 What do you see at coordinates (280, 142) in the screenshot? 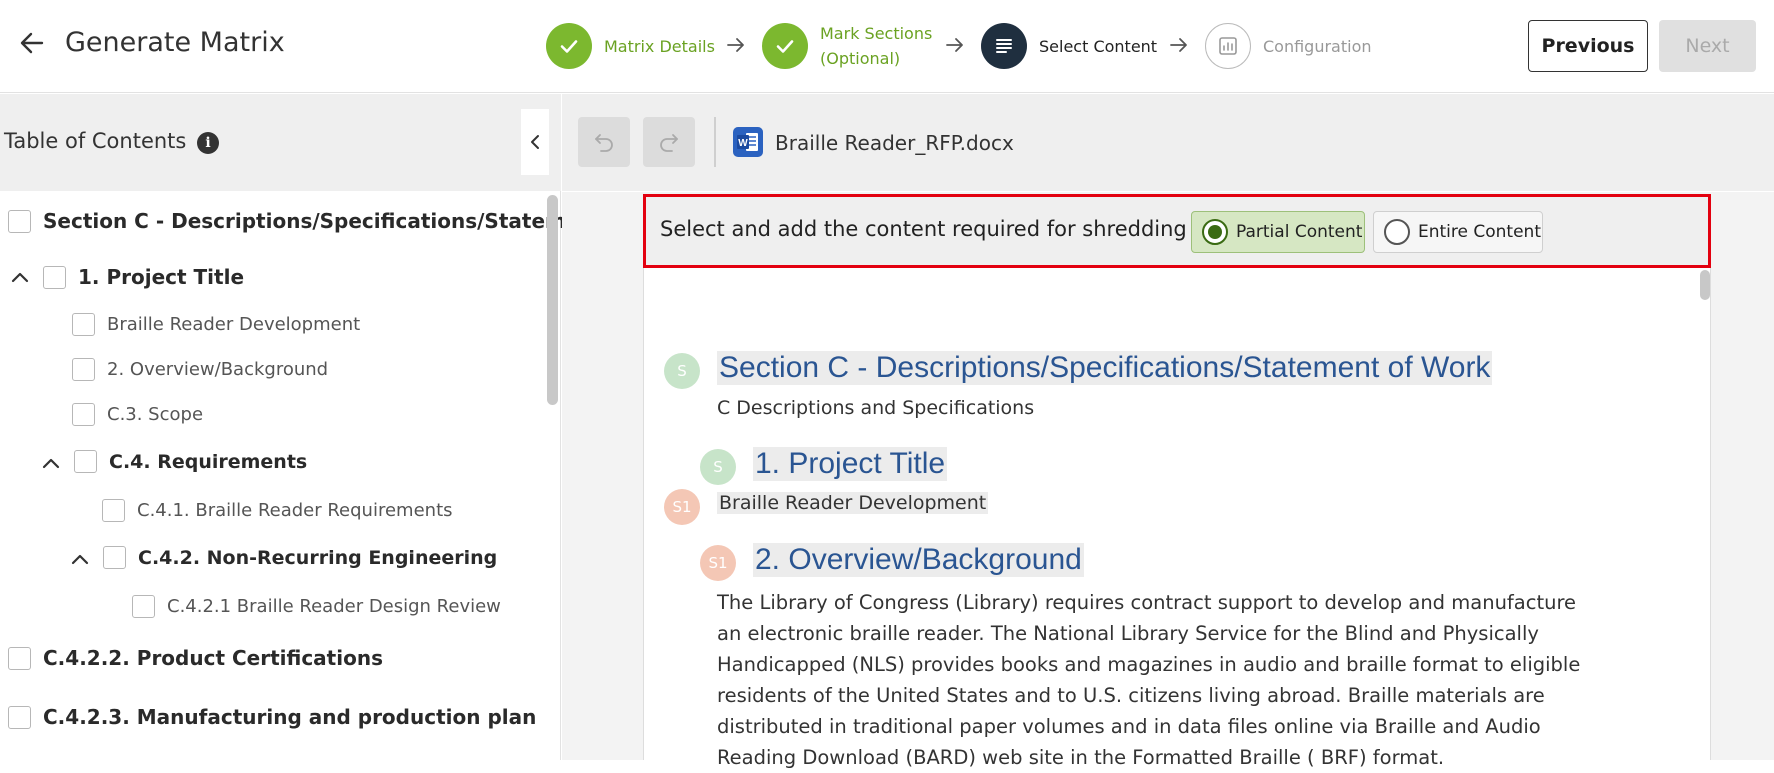
I see `toc-header: Table of Contents i` at bounding box center [280, 142].